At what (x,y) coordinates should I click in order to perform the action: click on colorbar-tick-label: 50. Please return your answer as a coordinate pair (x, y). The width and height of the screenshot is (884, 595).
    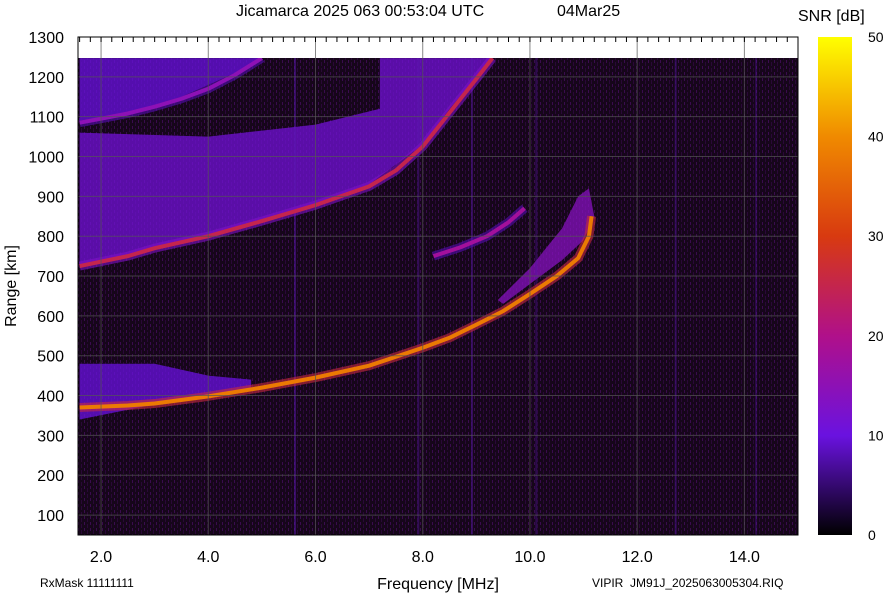
    Looking at the image, I should click on (876, 37).